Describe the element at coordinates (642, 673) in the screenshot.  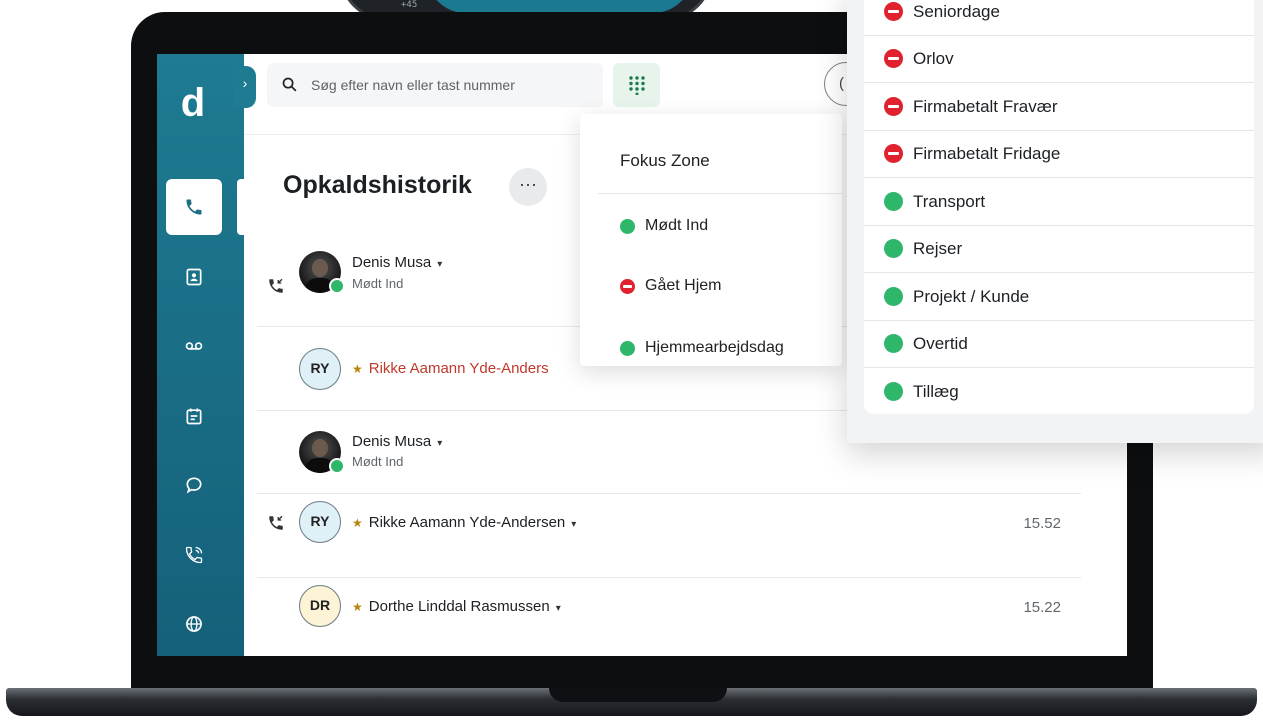
I see `laptop-chin` at that location.